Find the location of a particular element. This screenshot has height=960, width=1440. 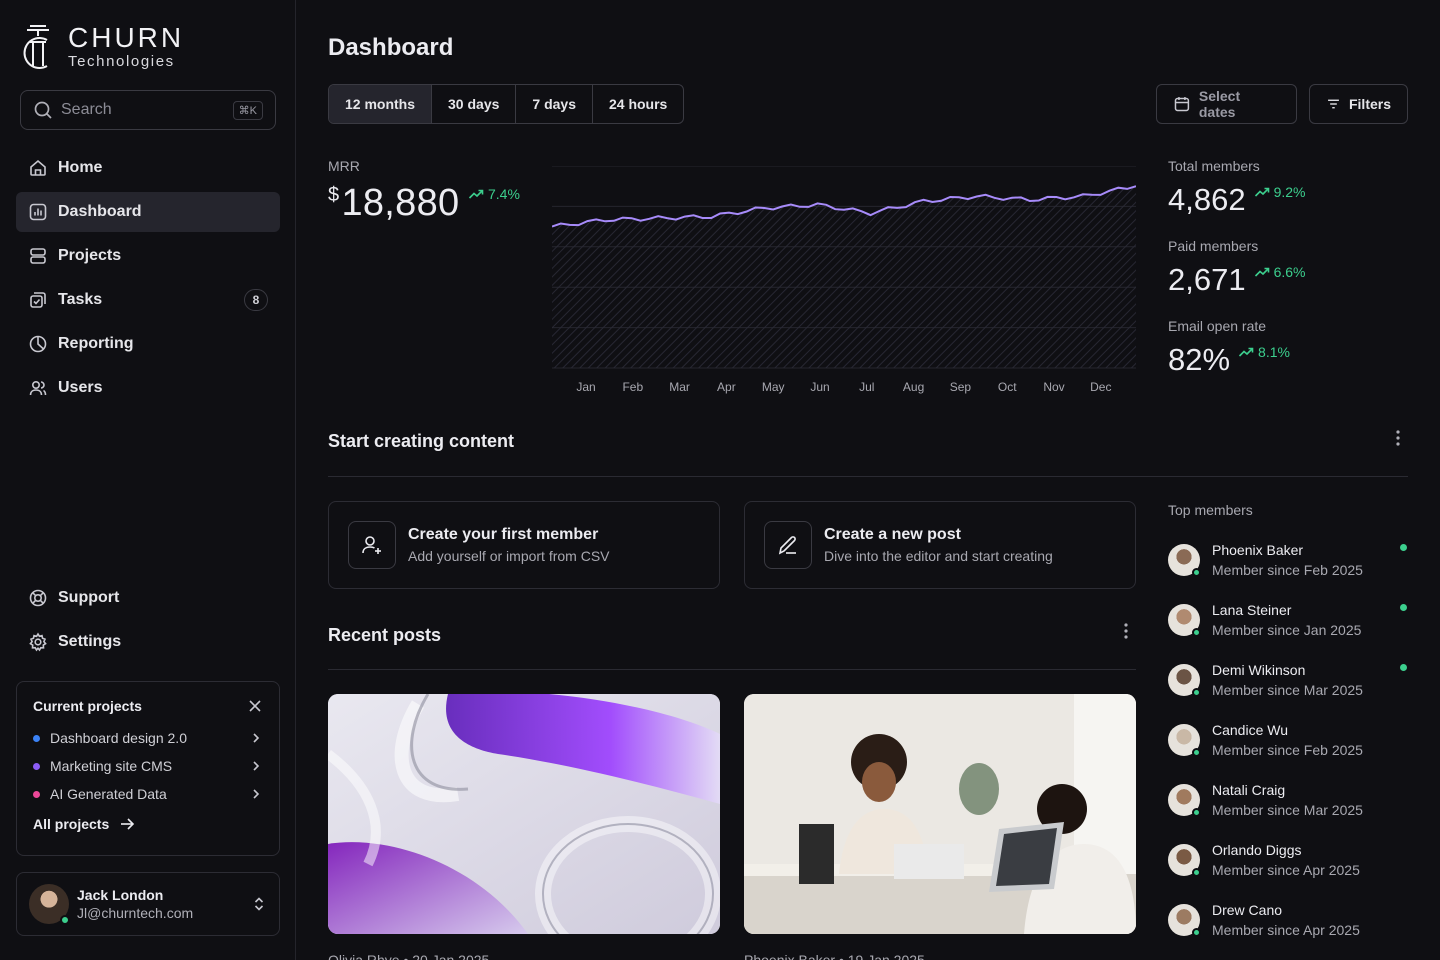

stat-label: Email open rate is located at coordinates (1217, 326).